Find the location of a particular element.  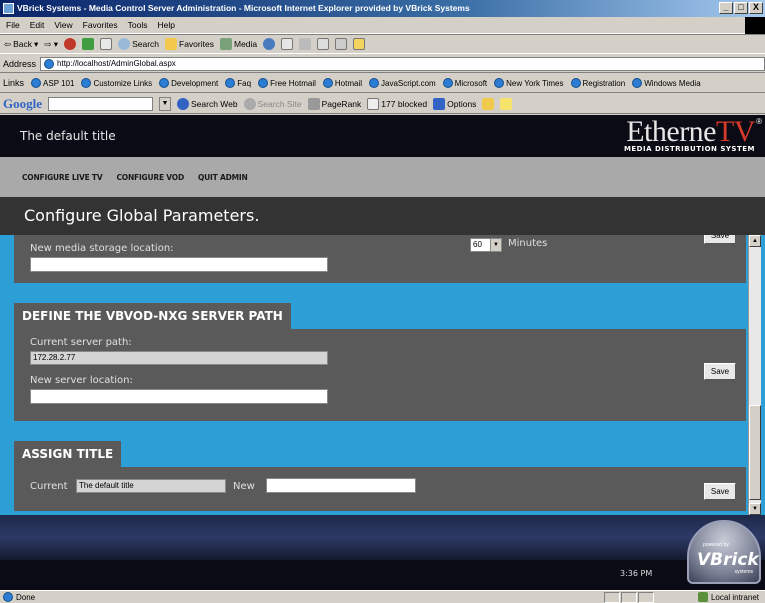

new-server-location-input is located at coordinates (179, 396).